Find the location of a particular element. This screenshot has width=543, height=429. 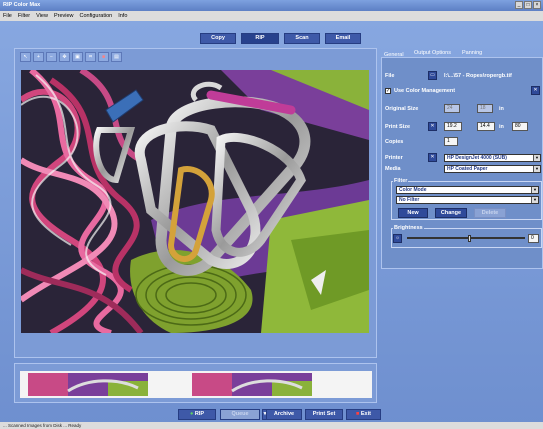

printer-select: HP DesignJet 4000 (SUB) ▼ is located at coordinates (492, 158).